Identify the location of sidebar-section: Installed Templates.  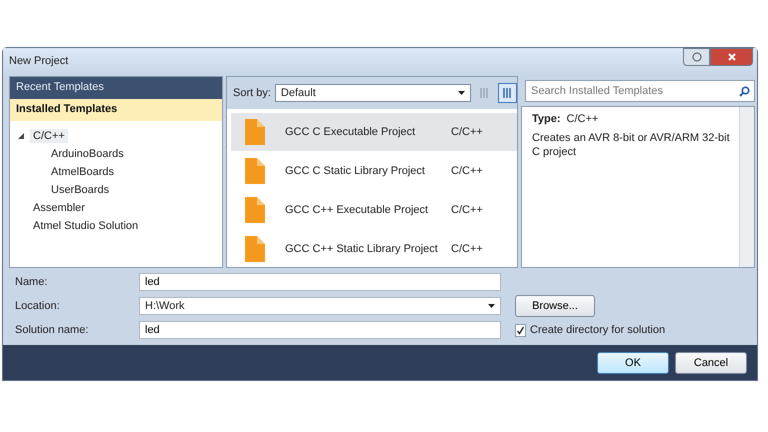
(116, 110).